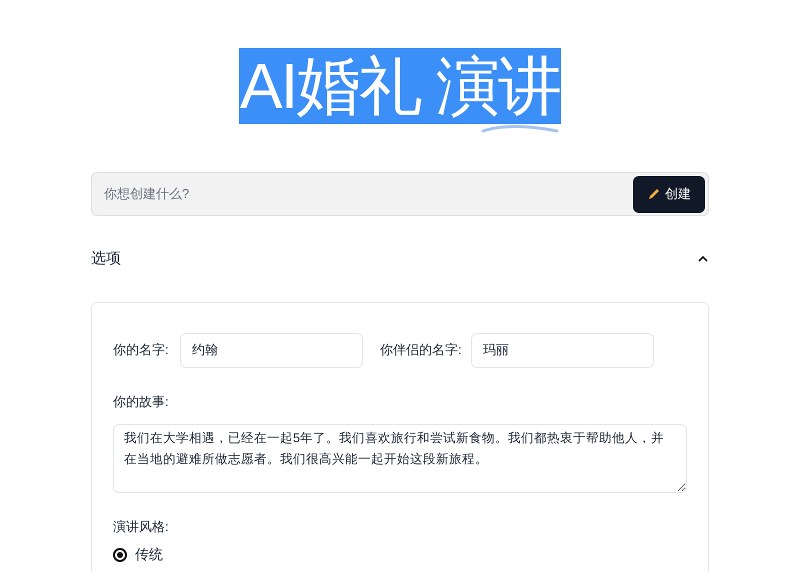 This screenshot has height=571, width=800. Describe the element at coordinates (141, 350) in the screenshot. I see `name-label: 你的名字:` at that location.